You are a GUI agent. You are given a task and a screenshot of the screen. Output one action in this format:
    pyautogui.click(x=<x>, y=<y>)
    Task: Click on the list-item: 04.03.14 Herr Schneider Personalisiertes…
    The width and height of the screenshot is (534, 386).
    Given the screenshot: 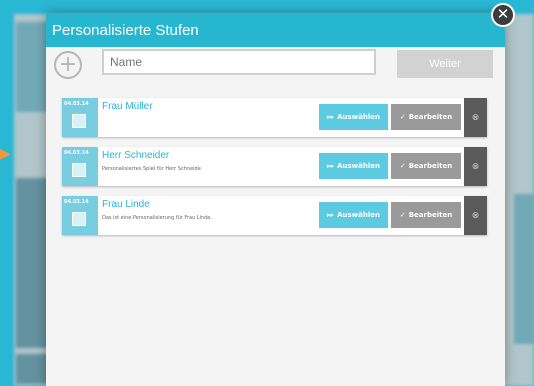 What is the action you would take?
    pyautogui.click(x=274, y=166)
    